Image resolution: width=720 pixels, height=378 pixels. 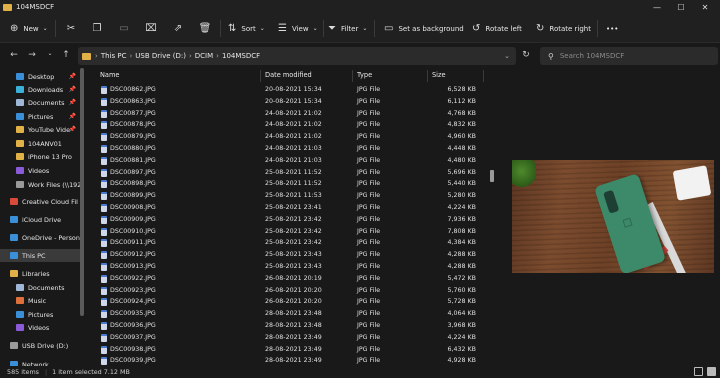 What do you see at coordinates (160, 56) in the screenshot?
I see `breadcrumb-usb-drive: USB Drive (D:)` at bounding box center [160, 56].